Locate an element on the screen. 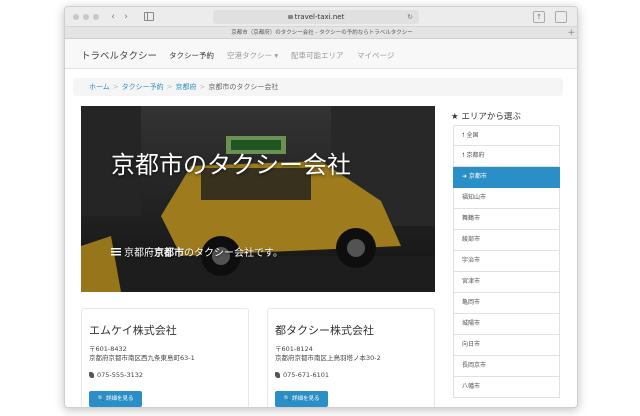 This screenshot has width=640, height=416. share-icon: ↑ is located at coordinates (539, 17).